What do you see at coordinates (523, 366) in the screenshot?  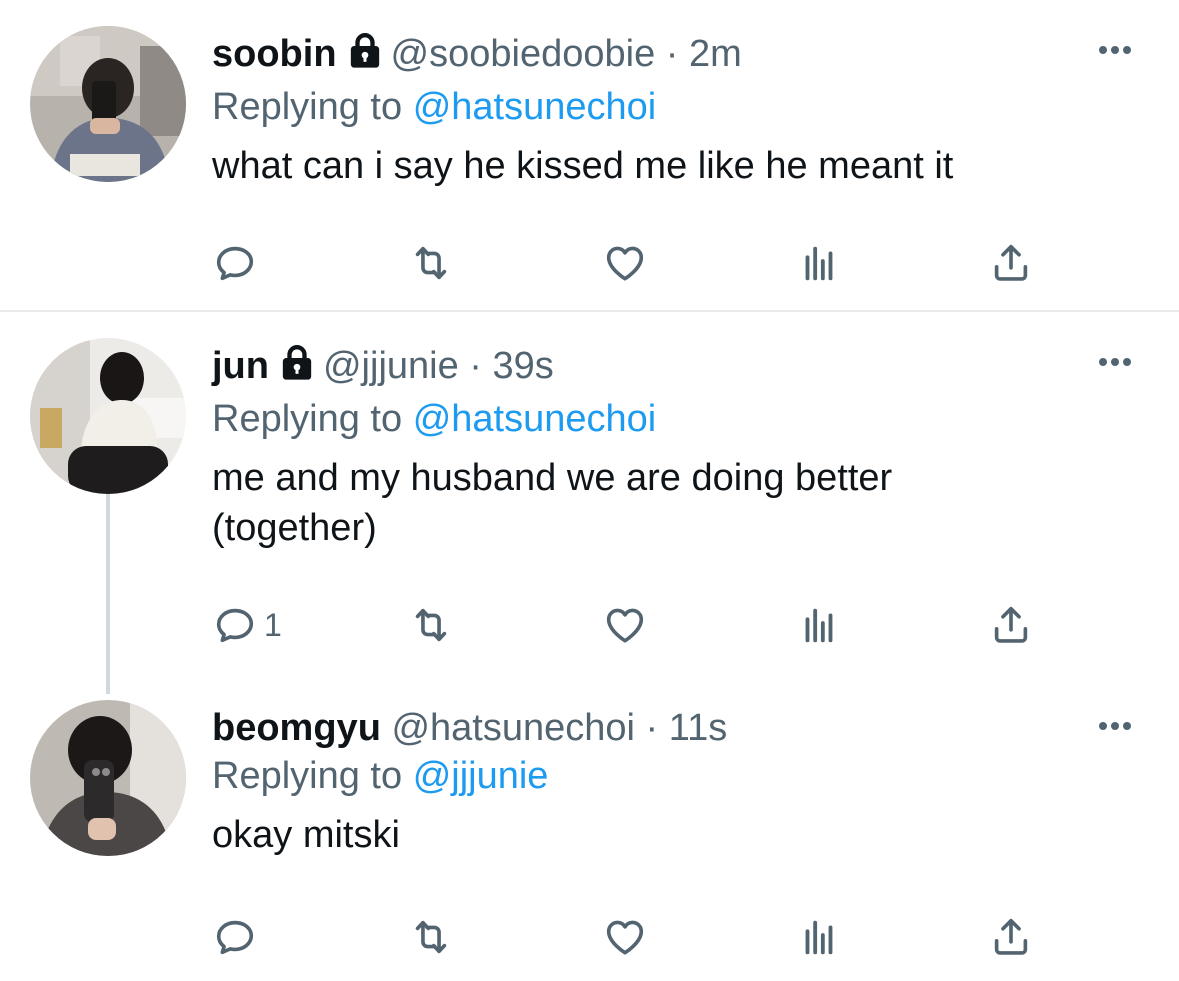 I see `timestamp: 39s` at bounding box center [523, 366].